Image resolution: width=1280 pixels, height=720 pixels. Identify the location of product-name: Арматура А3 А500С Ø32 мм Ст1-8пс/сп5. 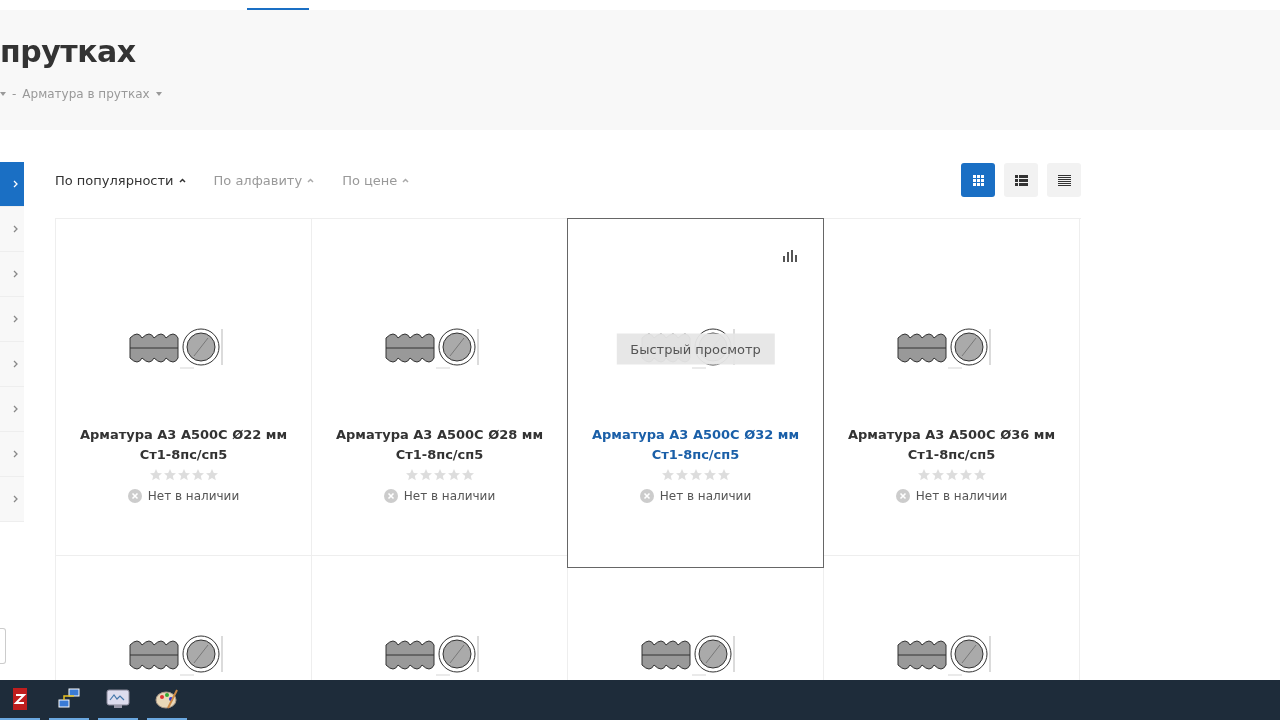
(695, 445).